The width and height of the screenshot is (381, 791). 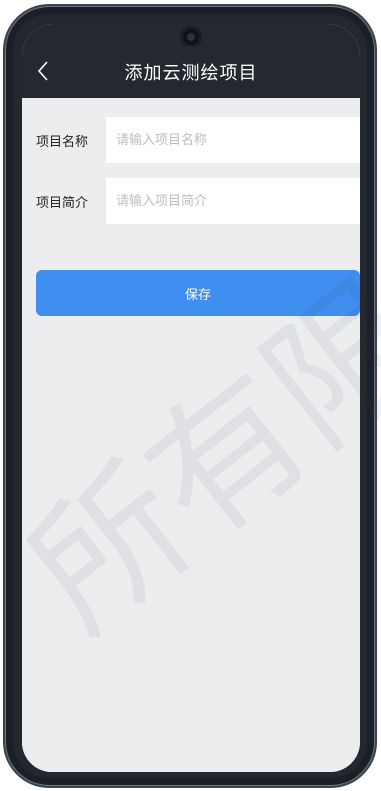 What do you see at coordinates (62, 203) in the screenshot?
I see `project-intro-label: 项目简介` at bounding box center [62, 203].